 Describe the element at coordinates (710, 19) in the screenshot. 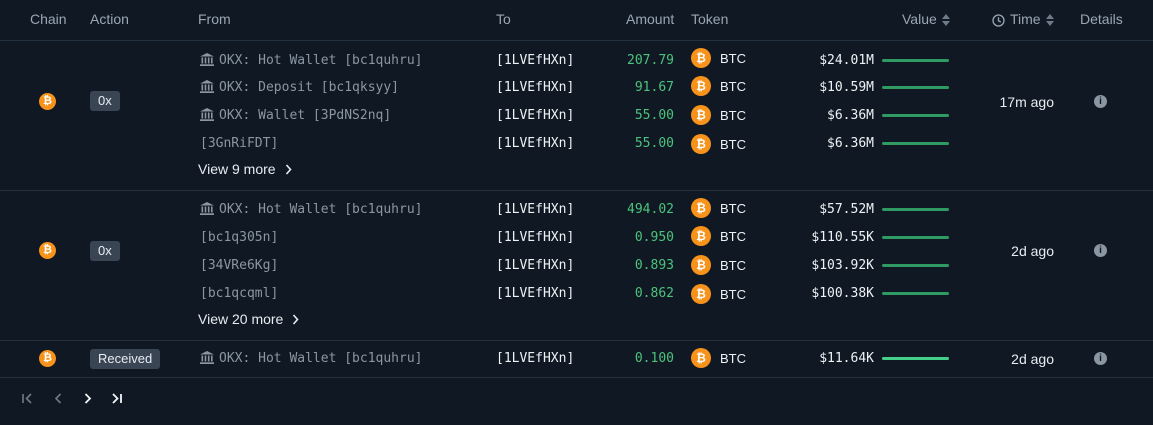

I see `column-header-token: Token` at that location.